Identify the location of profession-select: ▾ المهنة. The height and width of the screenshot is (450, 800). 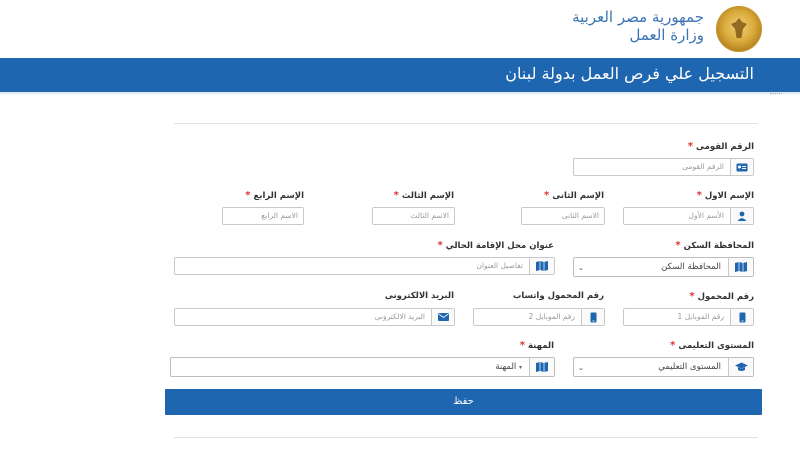
(362, 367).